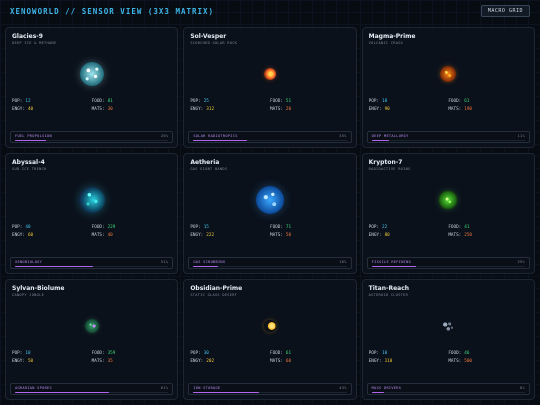 The width and height of the screenshot is (540, 405). I want to click on tech-research-panel: MASS DRIVERS 8%, so click(448, 389).